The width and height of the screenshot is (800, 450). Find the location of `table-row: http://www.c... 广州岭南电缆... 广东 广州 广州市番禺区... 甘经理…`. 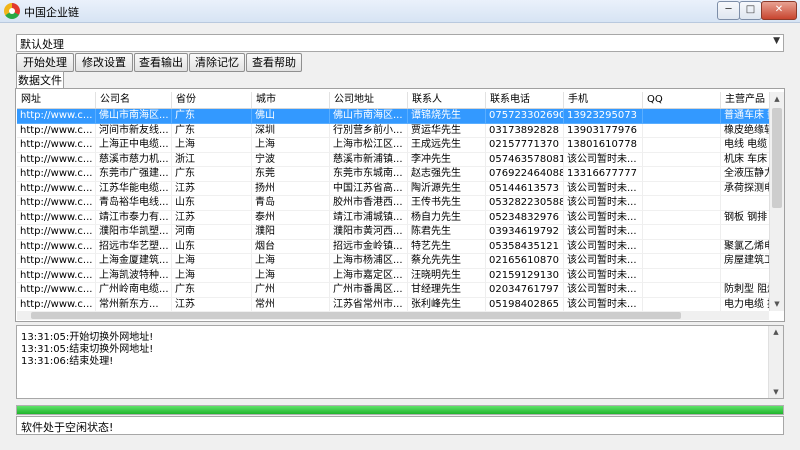

table-row: http://www.c... 广州岭南电缆... 广东 广州 广州市番禺区... 甘经理… is located at coordinates (393, 290).